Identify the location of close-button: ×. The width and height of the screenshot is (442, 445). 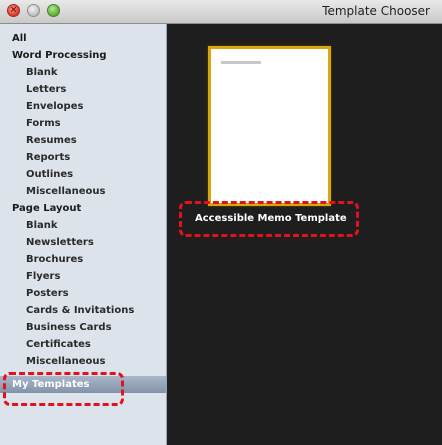
(13, 10).